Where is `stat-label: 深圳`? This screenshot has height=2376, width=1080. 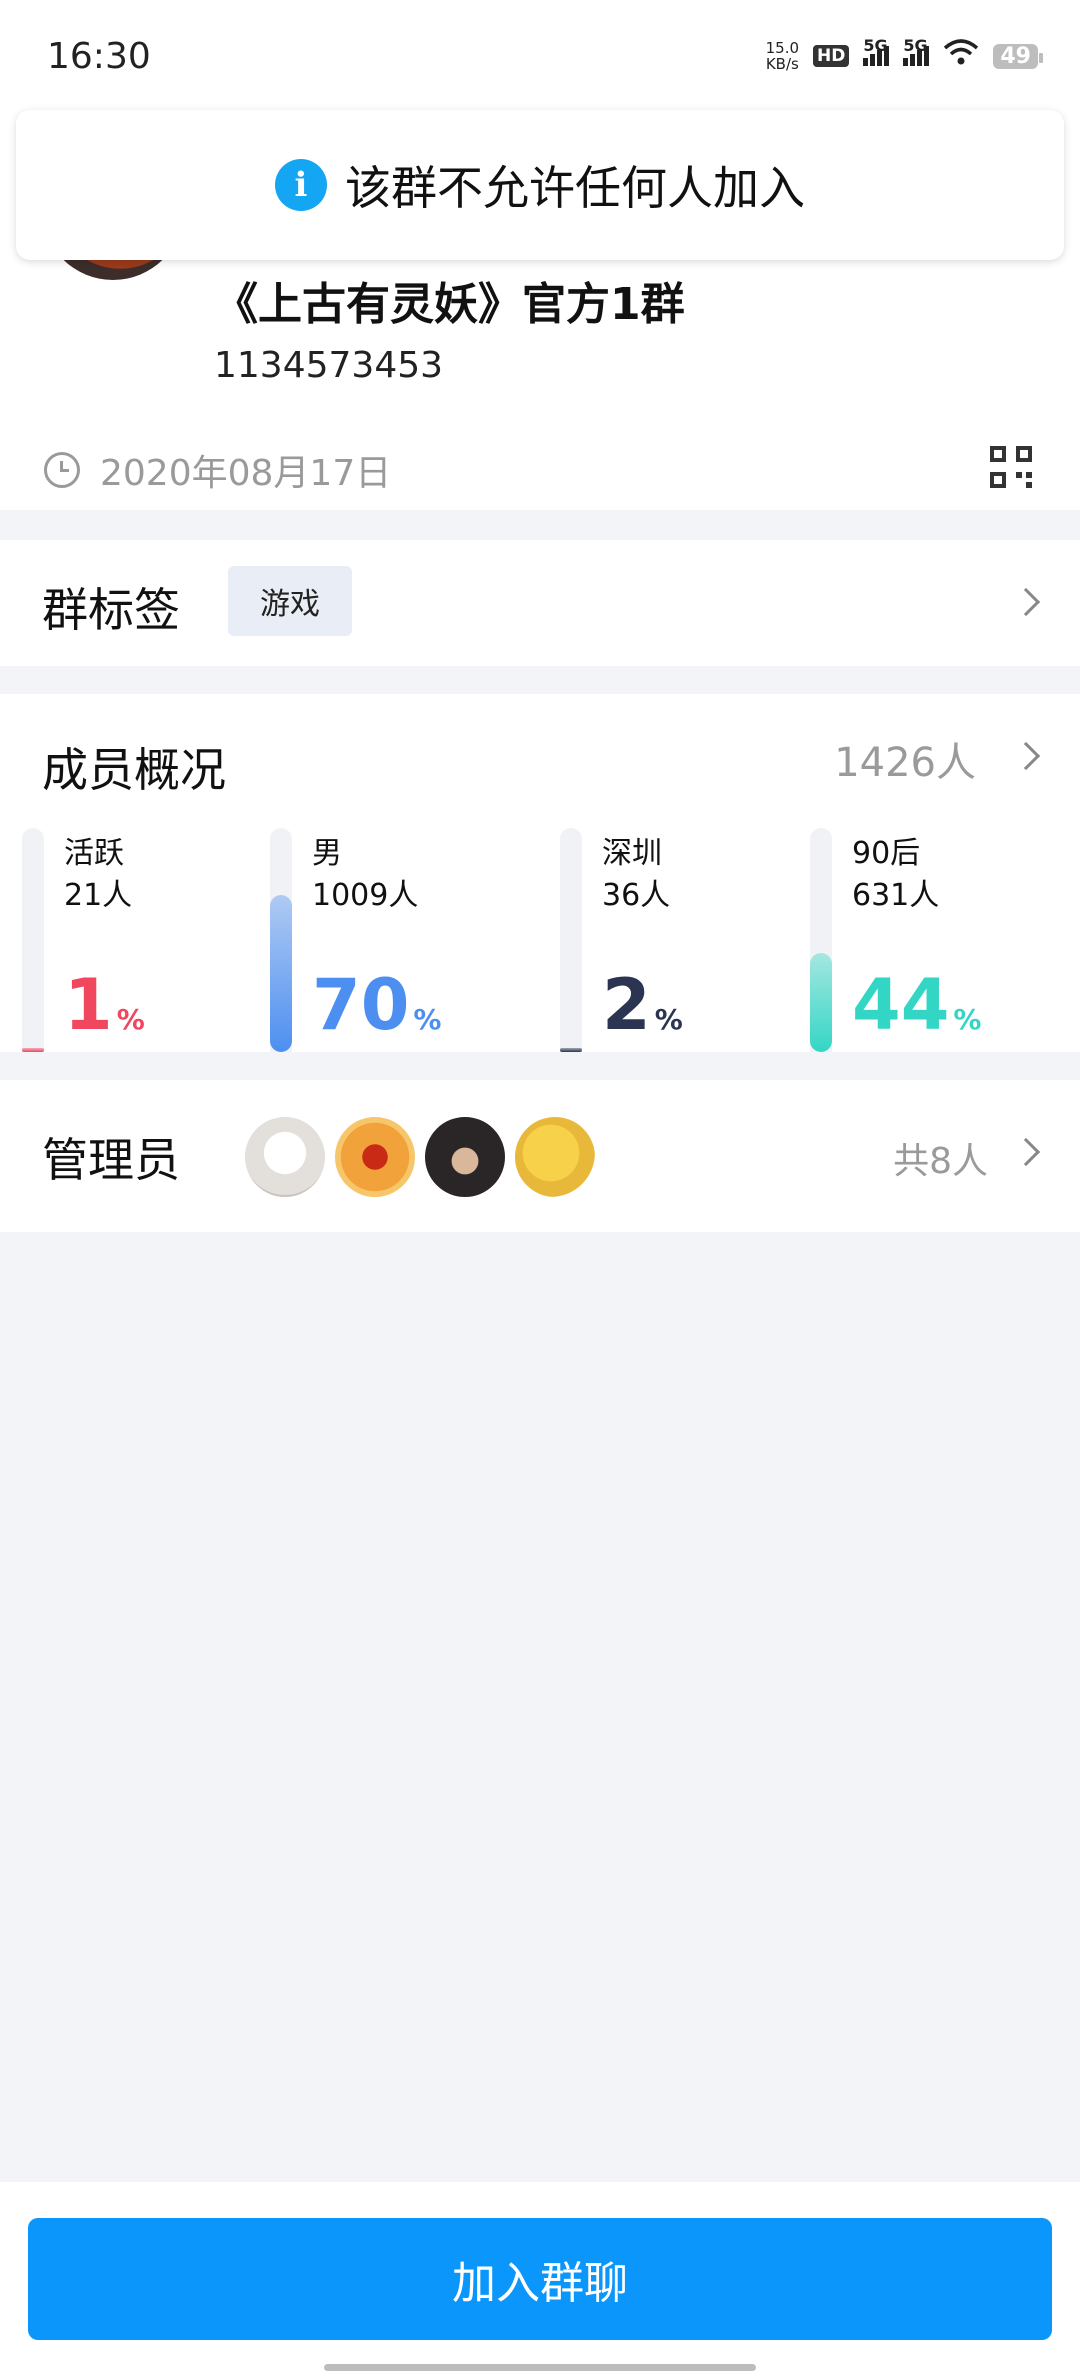
stat-label: 深圳 is located at coordinates (632, 853).